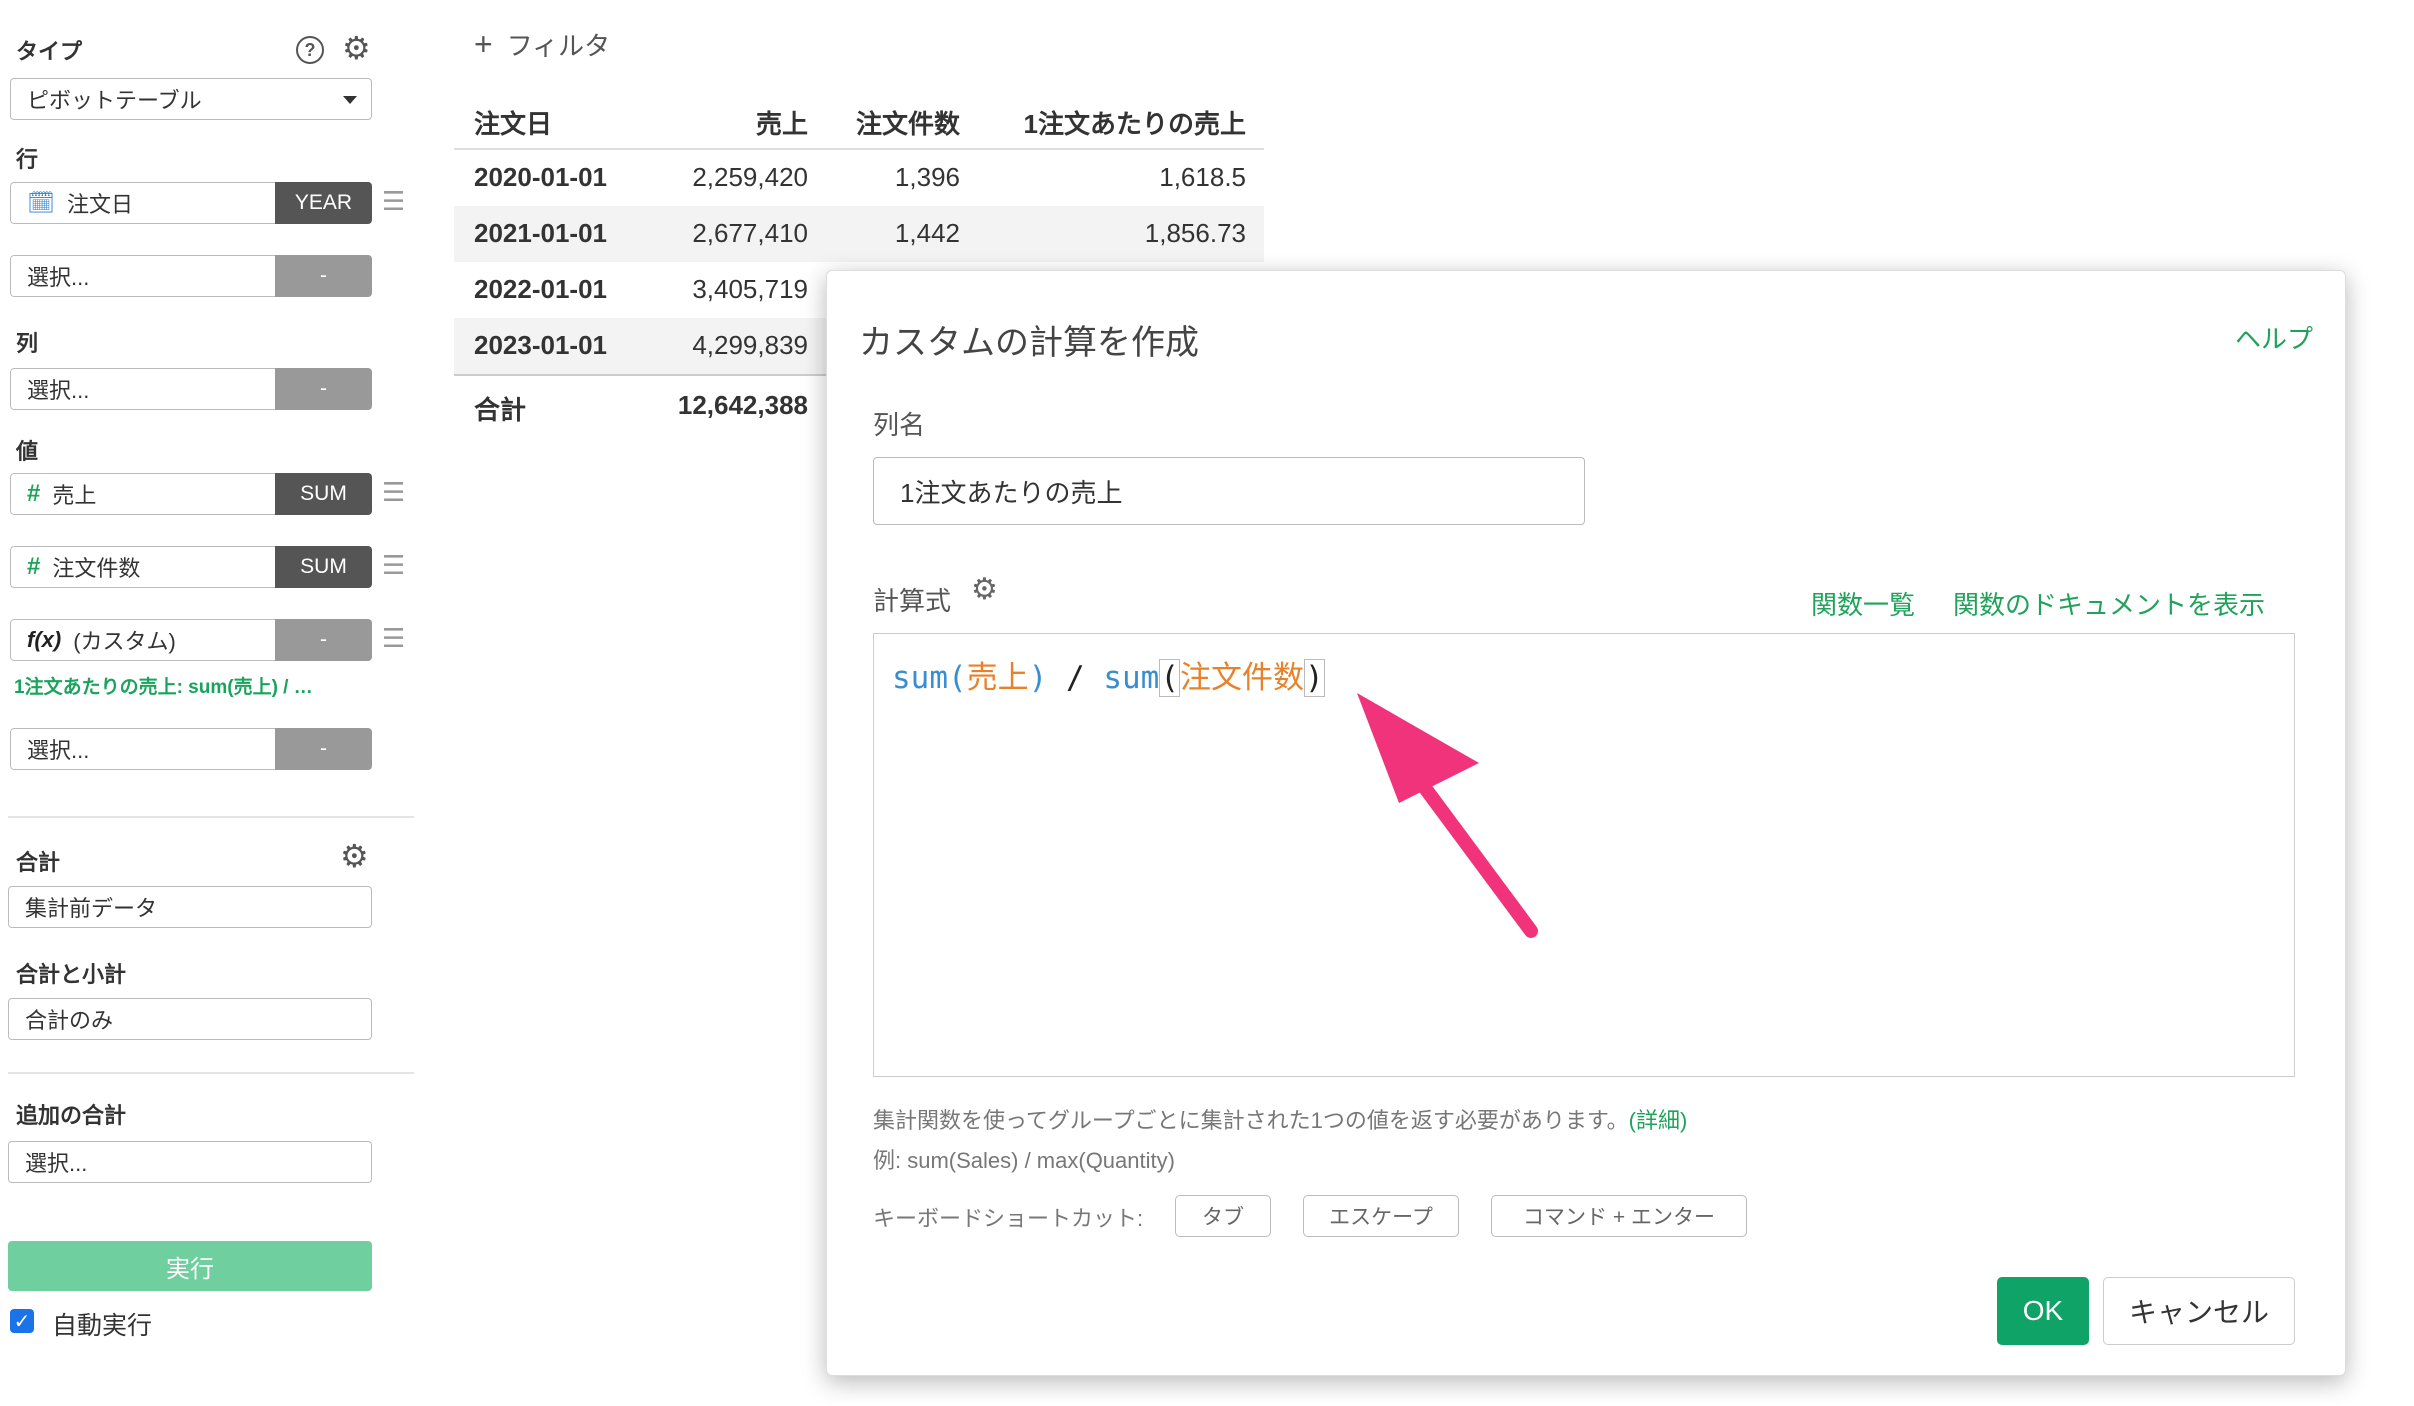  Describe the element at coordinates (1229, 491) in the screenshot. I see `column-name-input: 1注文あたりの売上` at that location.